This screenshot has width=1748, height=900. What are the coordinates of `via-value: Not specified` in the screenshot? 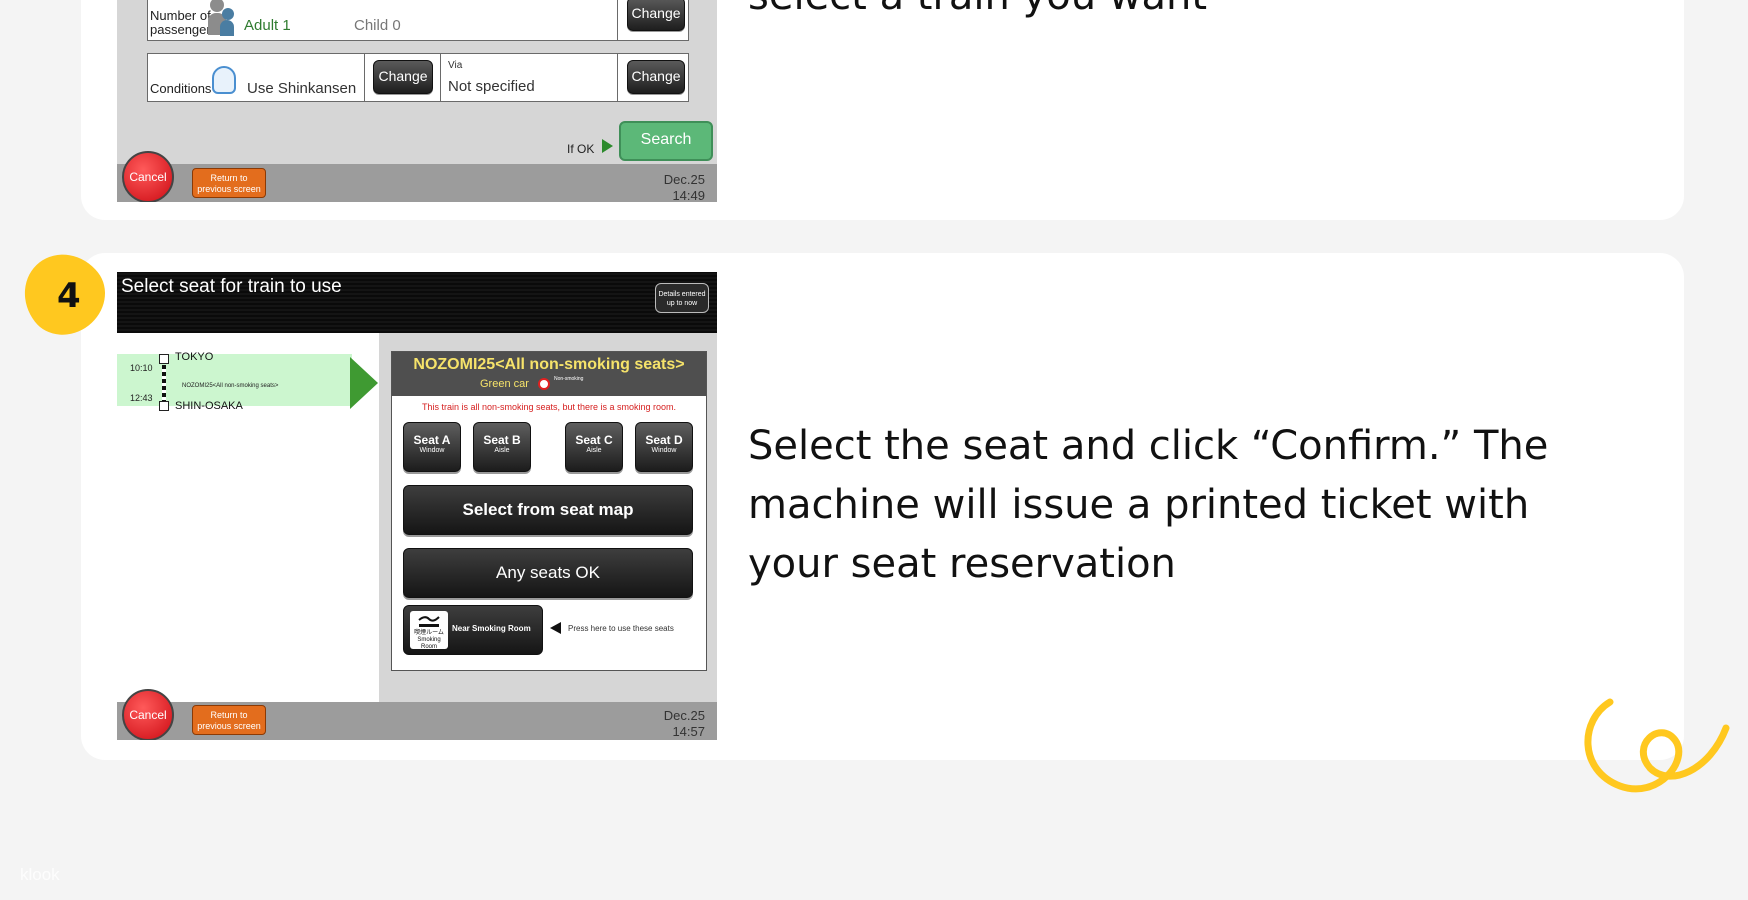 It's located at (491, 86).